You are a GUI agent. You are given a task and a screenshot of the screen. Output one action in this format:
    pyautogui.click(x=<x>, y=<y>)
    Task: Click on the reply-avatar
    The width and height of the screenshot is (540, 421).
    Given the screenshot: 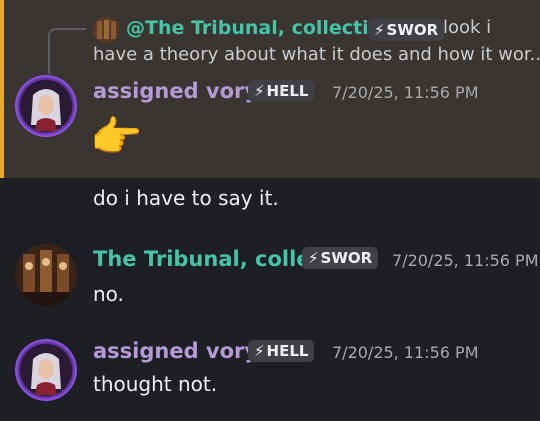 What is the action you would take?
    pyautogui.click(x=106, y=30)
    